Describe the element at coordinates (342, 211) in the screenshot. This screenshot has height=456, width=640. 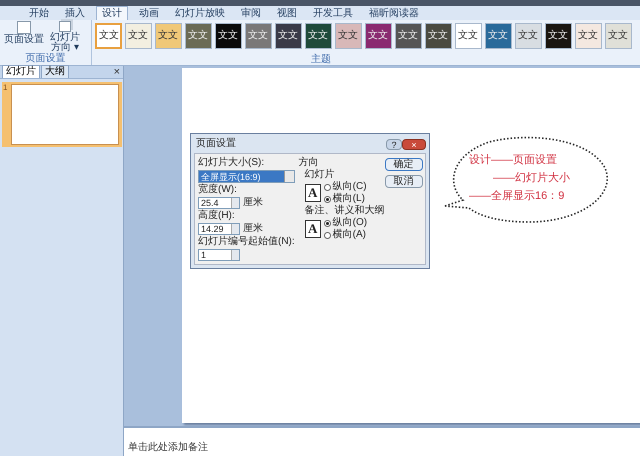
I see `section-label: 备注、讲义和大纲` at that location.